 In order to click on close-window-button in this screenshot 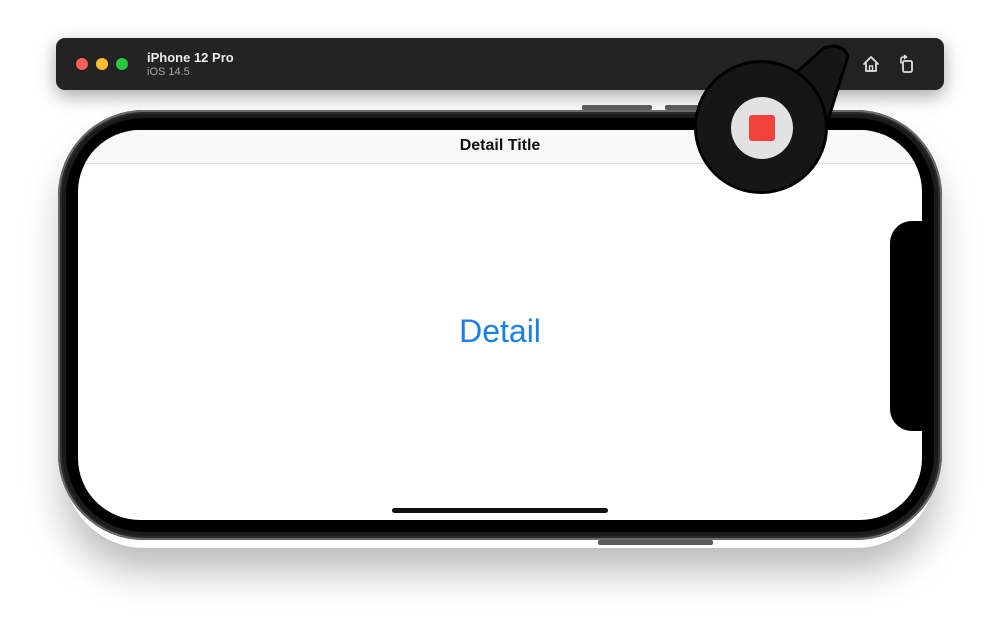, I will do `click(82, 64)`.